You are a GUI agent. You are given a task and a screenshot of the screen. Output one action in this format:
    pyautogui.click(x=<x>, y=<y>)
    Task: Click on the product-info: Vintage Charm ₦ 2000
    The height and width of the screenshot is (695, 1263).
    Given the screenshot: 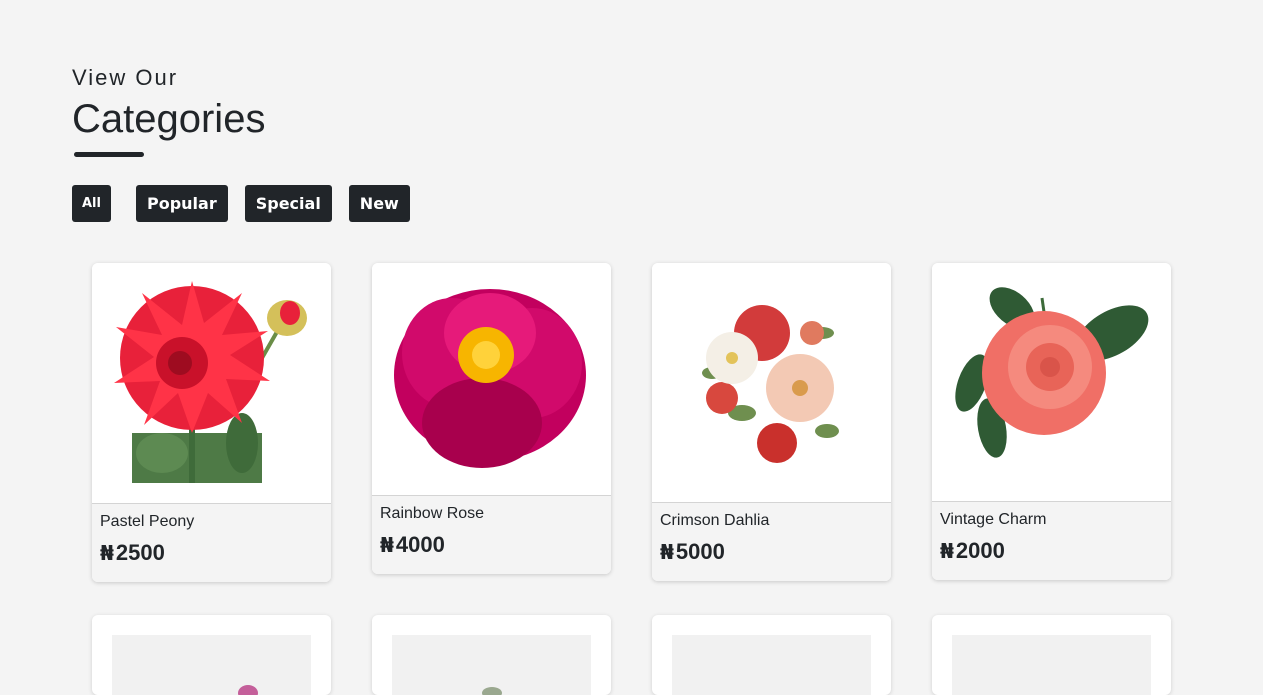 What is the action you would take?
    pyautogui.click(x=1051, y=540)
    